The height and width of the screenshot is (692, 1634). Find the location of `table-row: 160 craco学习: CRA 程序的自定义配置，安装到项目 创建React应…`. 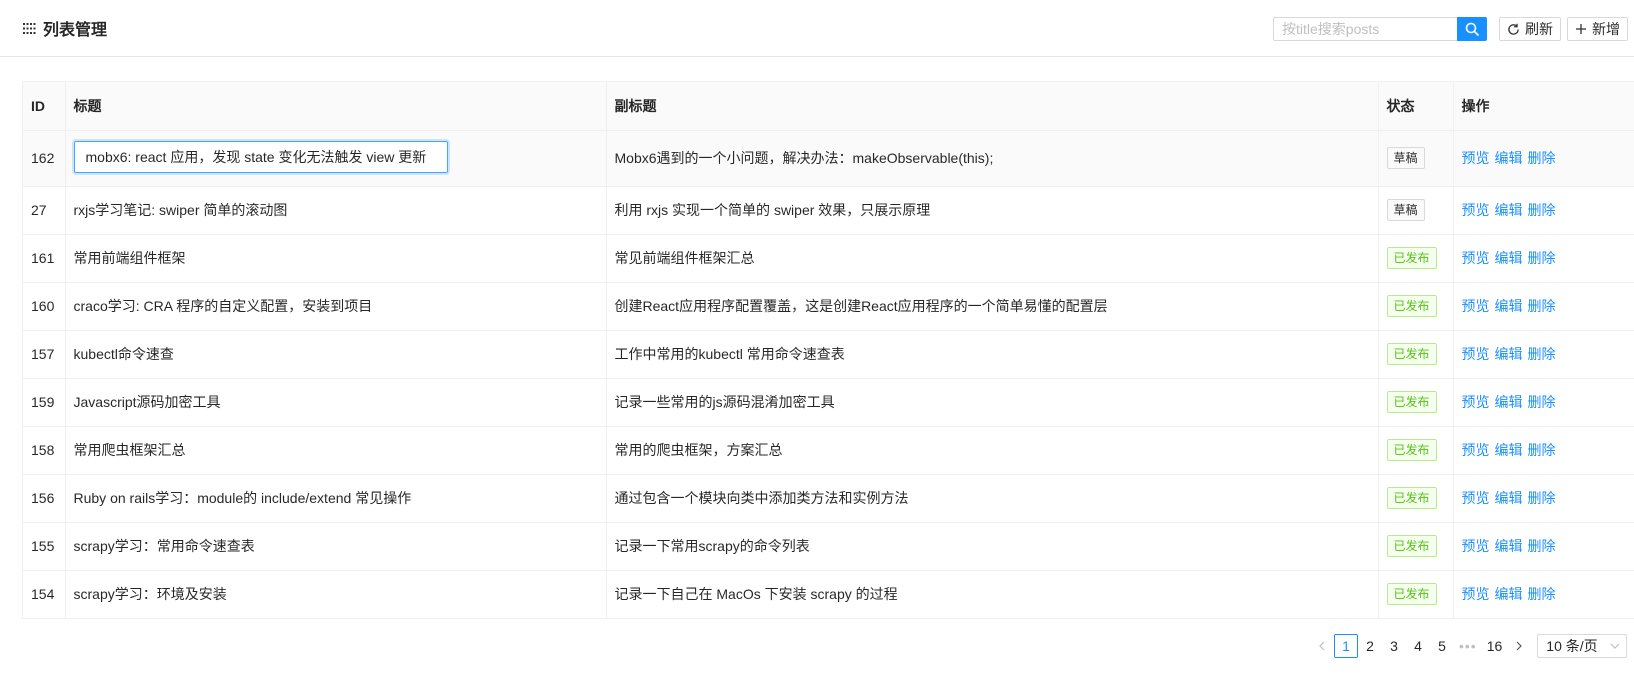

table-row: 160 craco学习: CRA 程序的自定义配置，安装到项目 创建React应… is located at coordinates (828, 306).